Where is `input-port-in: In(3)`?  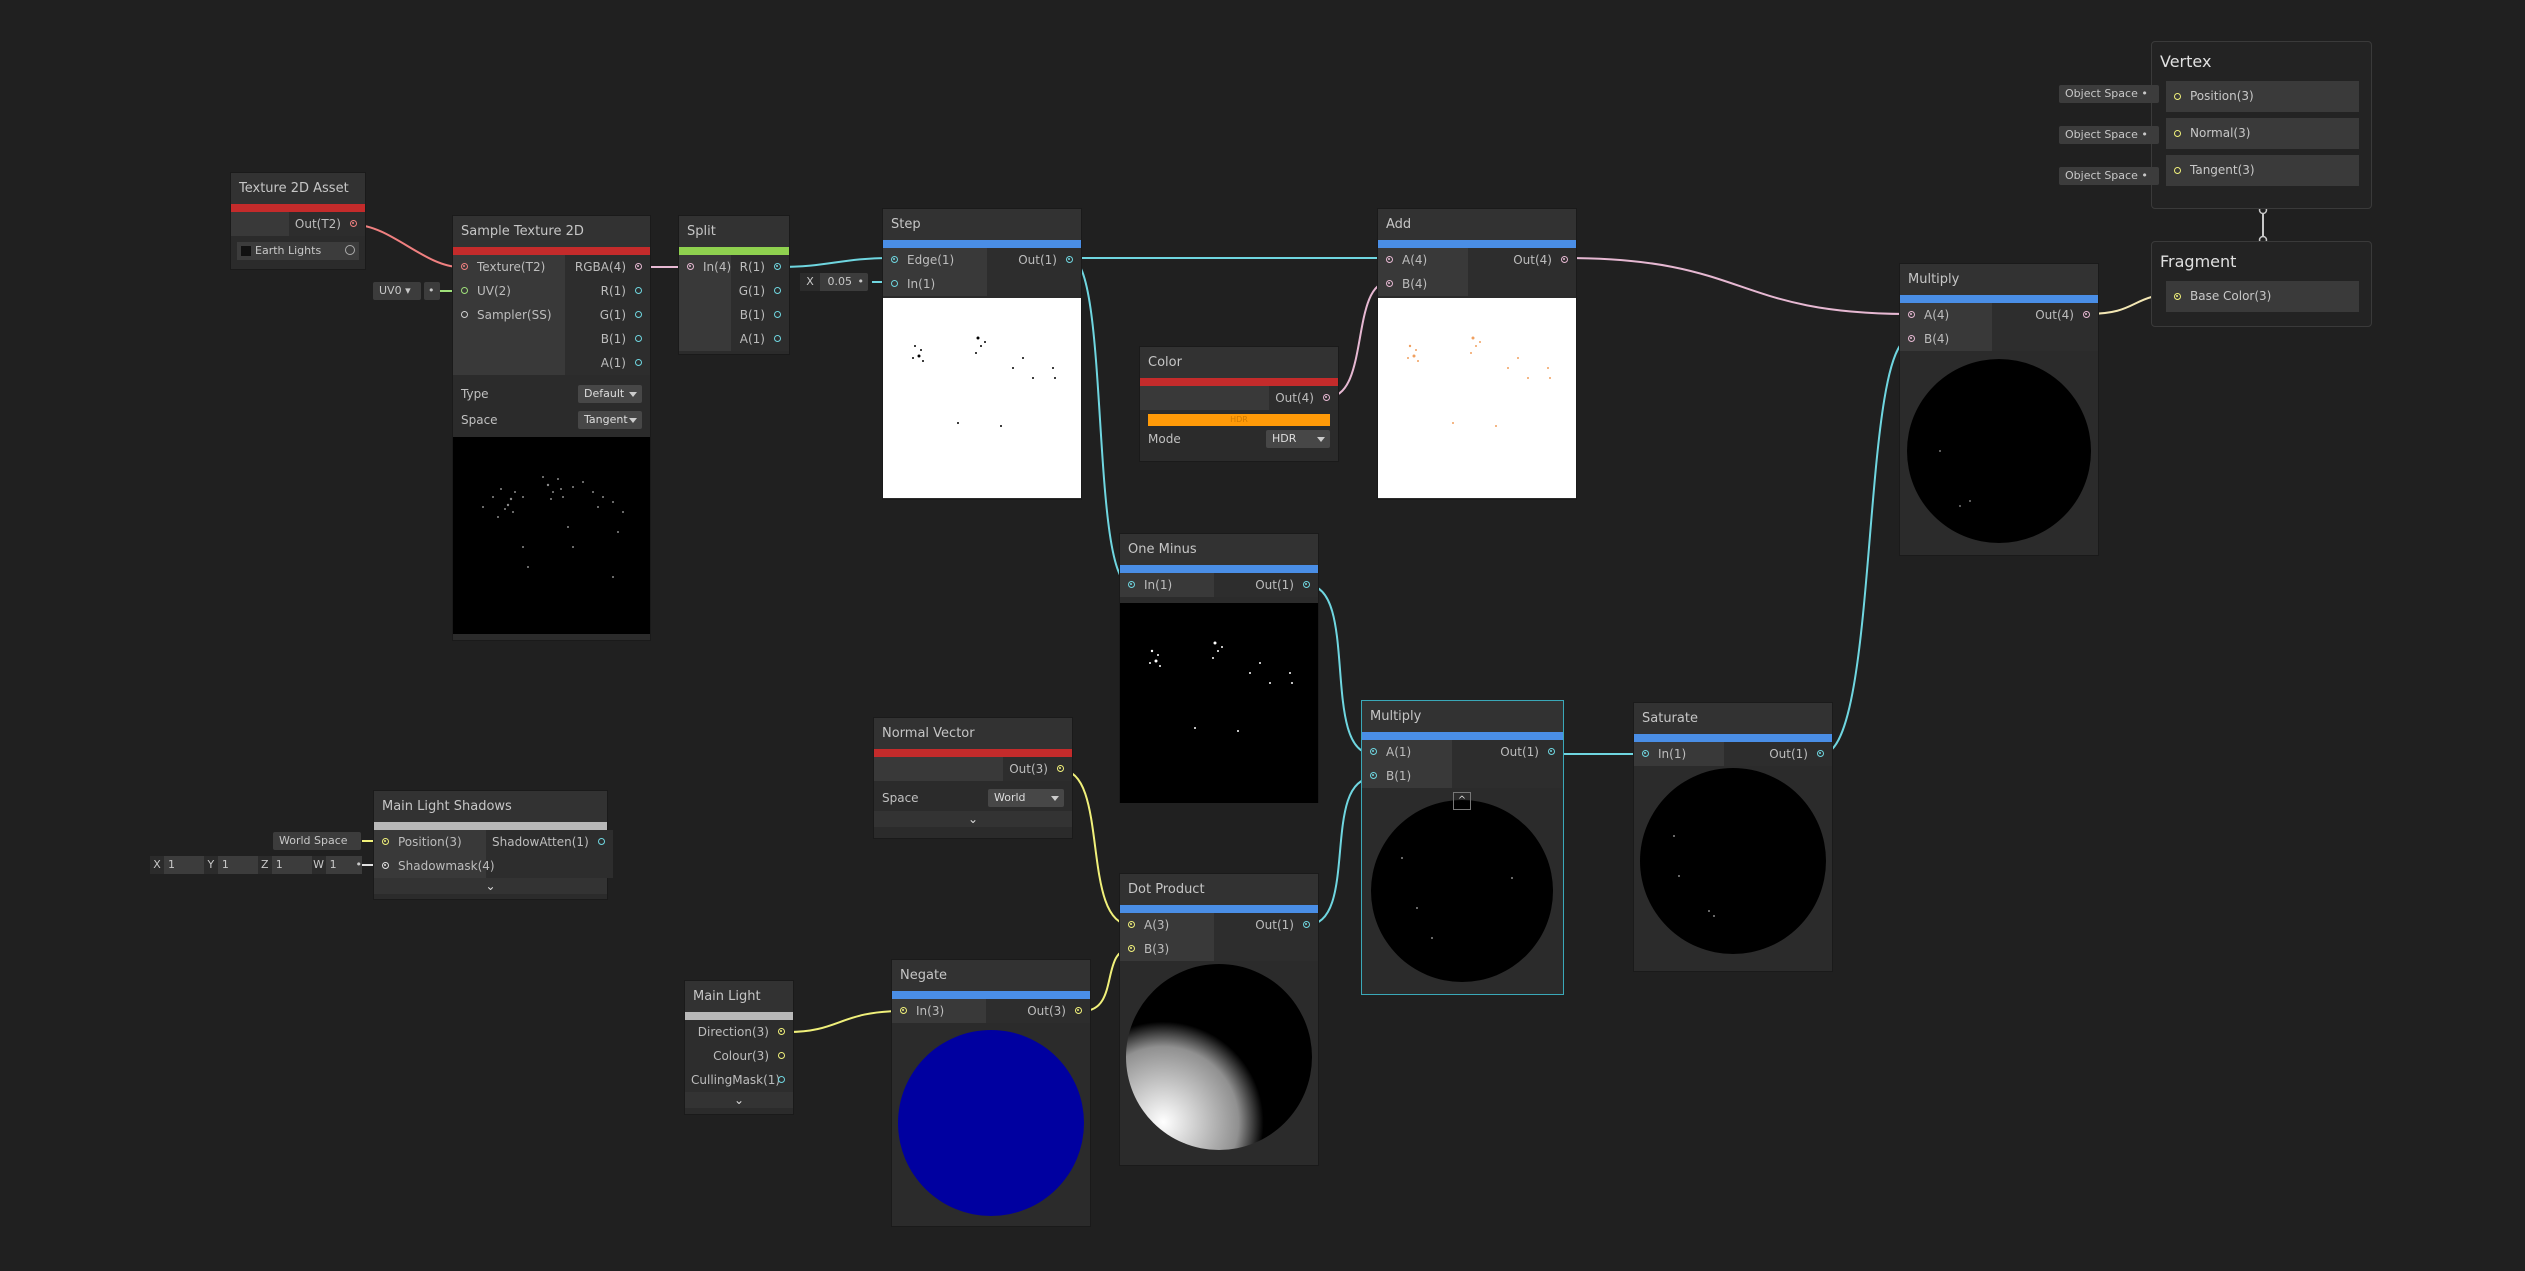 input-port-in: In(3) is located at coordinates (939, 1011).